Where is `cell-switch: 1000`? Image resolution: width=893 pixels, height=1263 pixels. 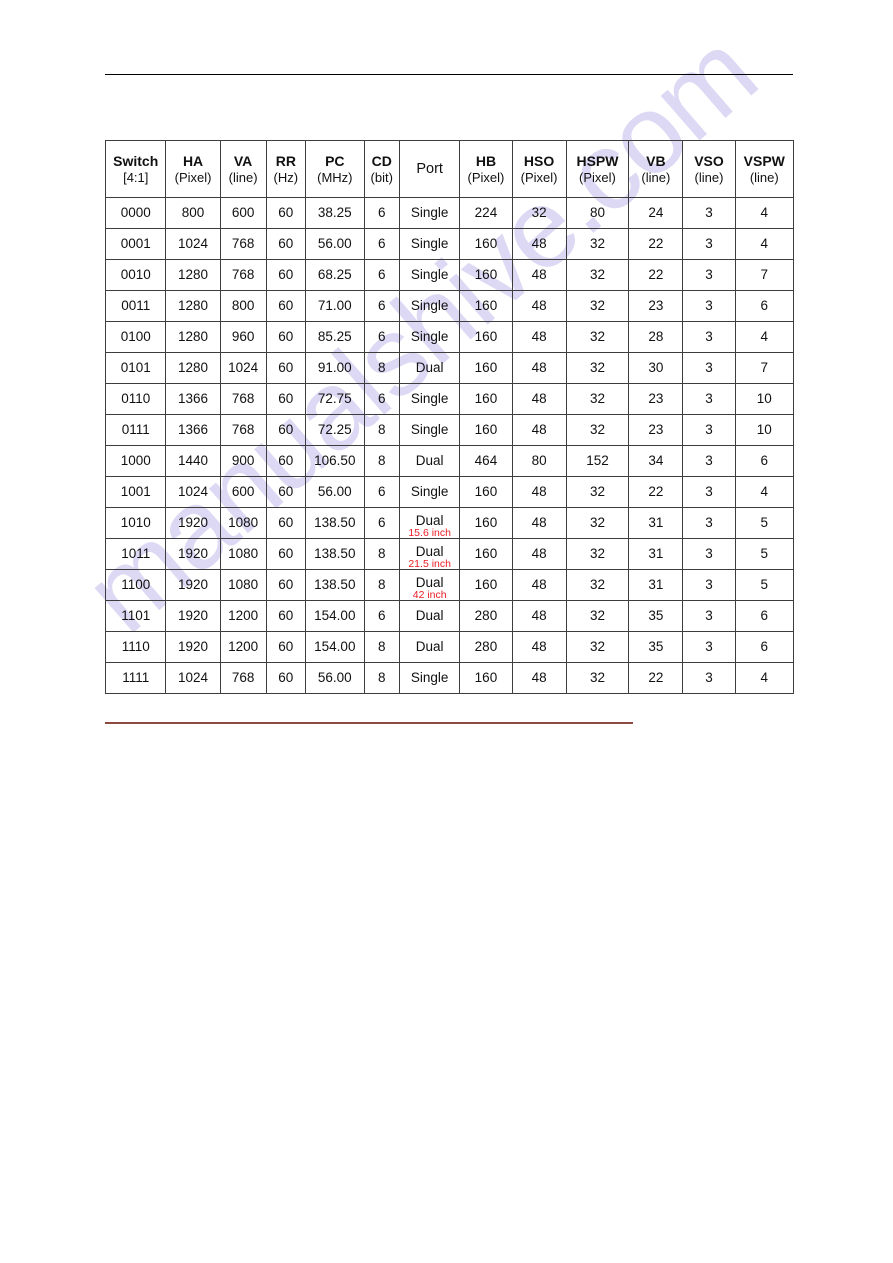 cell-switch: 1000 is located at coordinates (135, 461).